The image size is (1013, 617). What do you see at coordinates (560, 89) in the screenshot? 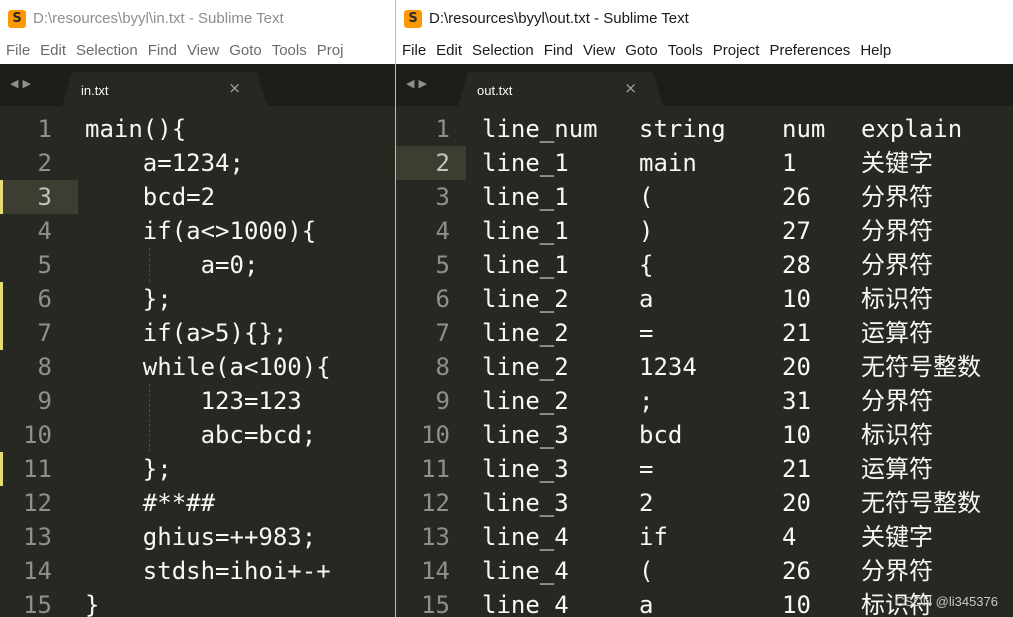
I see `tab-out-txt: out.txt ×` at bounding box center [560, 89].